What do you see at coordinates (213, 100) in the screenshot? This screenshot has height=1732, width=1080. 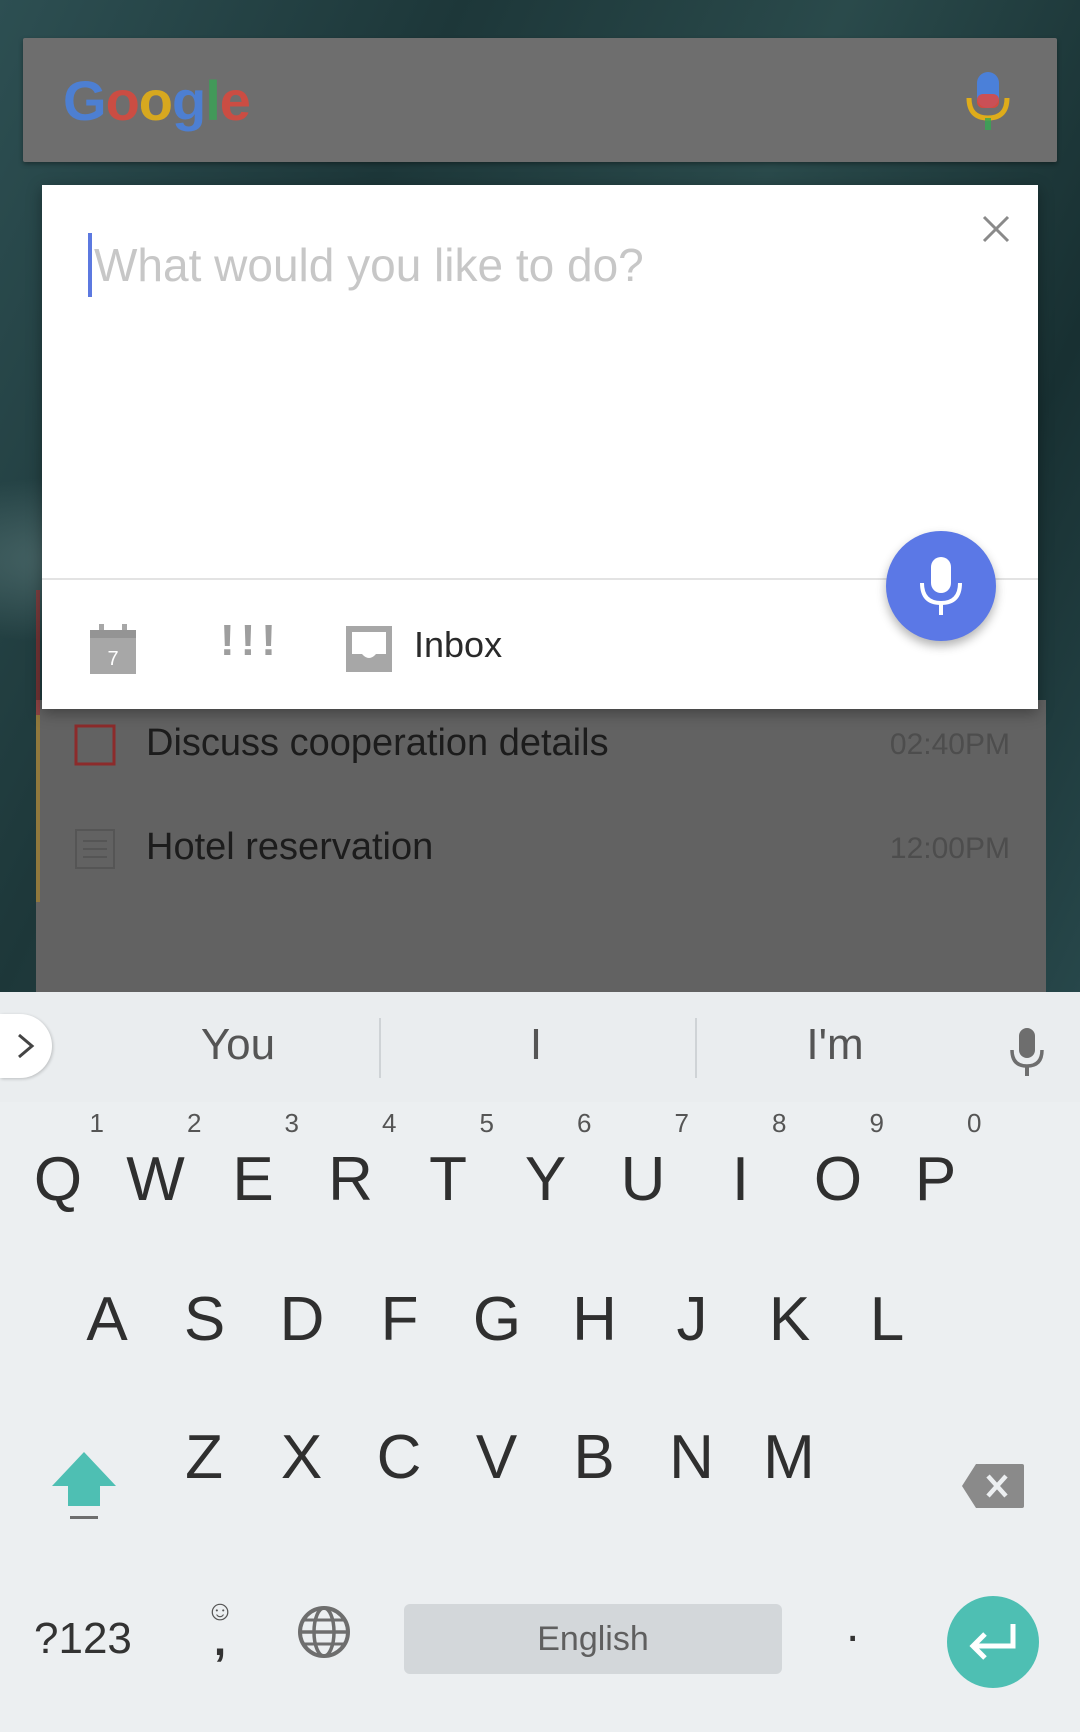 I see `logo-letter: l` at bounding box center [213, 100].